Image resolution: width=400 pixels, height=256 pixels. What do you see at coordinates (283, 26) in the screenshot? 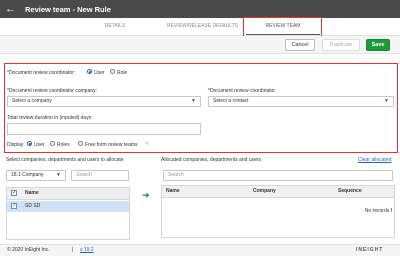
I see `tab-review-team: REVIEW TEAM` at bounding box center [283, 26].